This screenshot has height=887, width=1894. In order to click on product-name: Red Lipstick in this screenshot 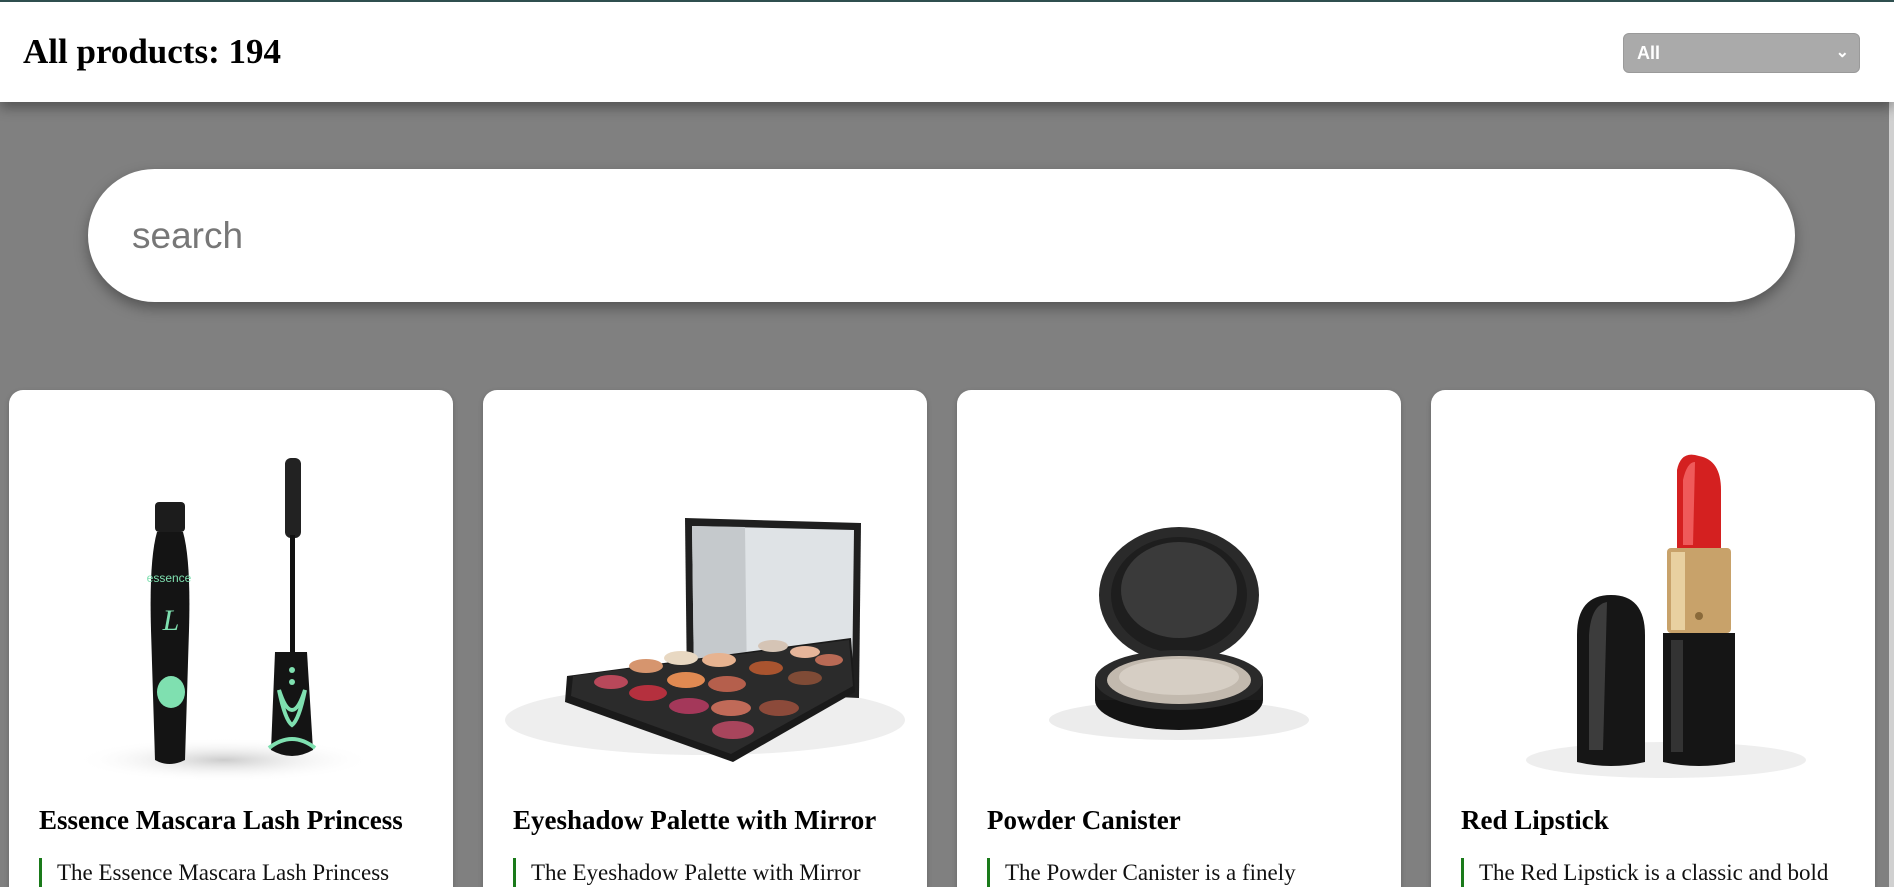, I will do `click(1535, 820)`.